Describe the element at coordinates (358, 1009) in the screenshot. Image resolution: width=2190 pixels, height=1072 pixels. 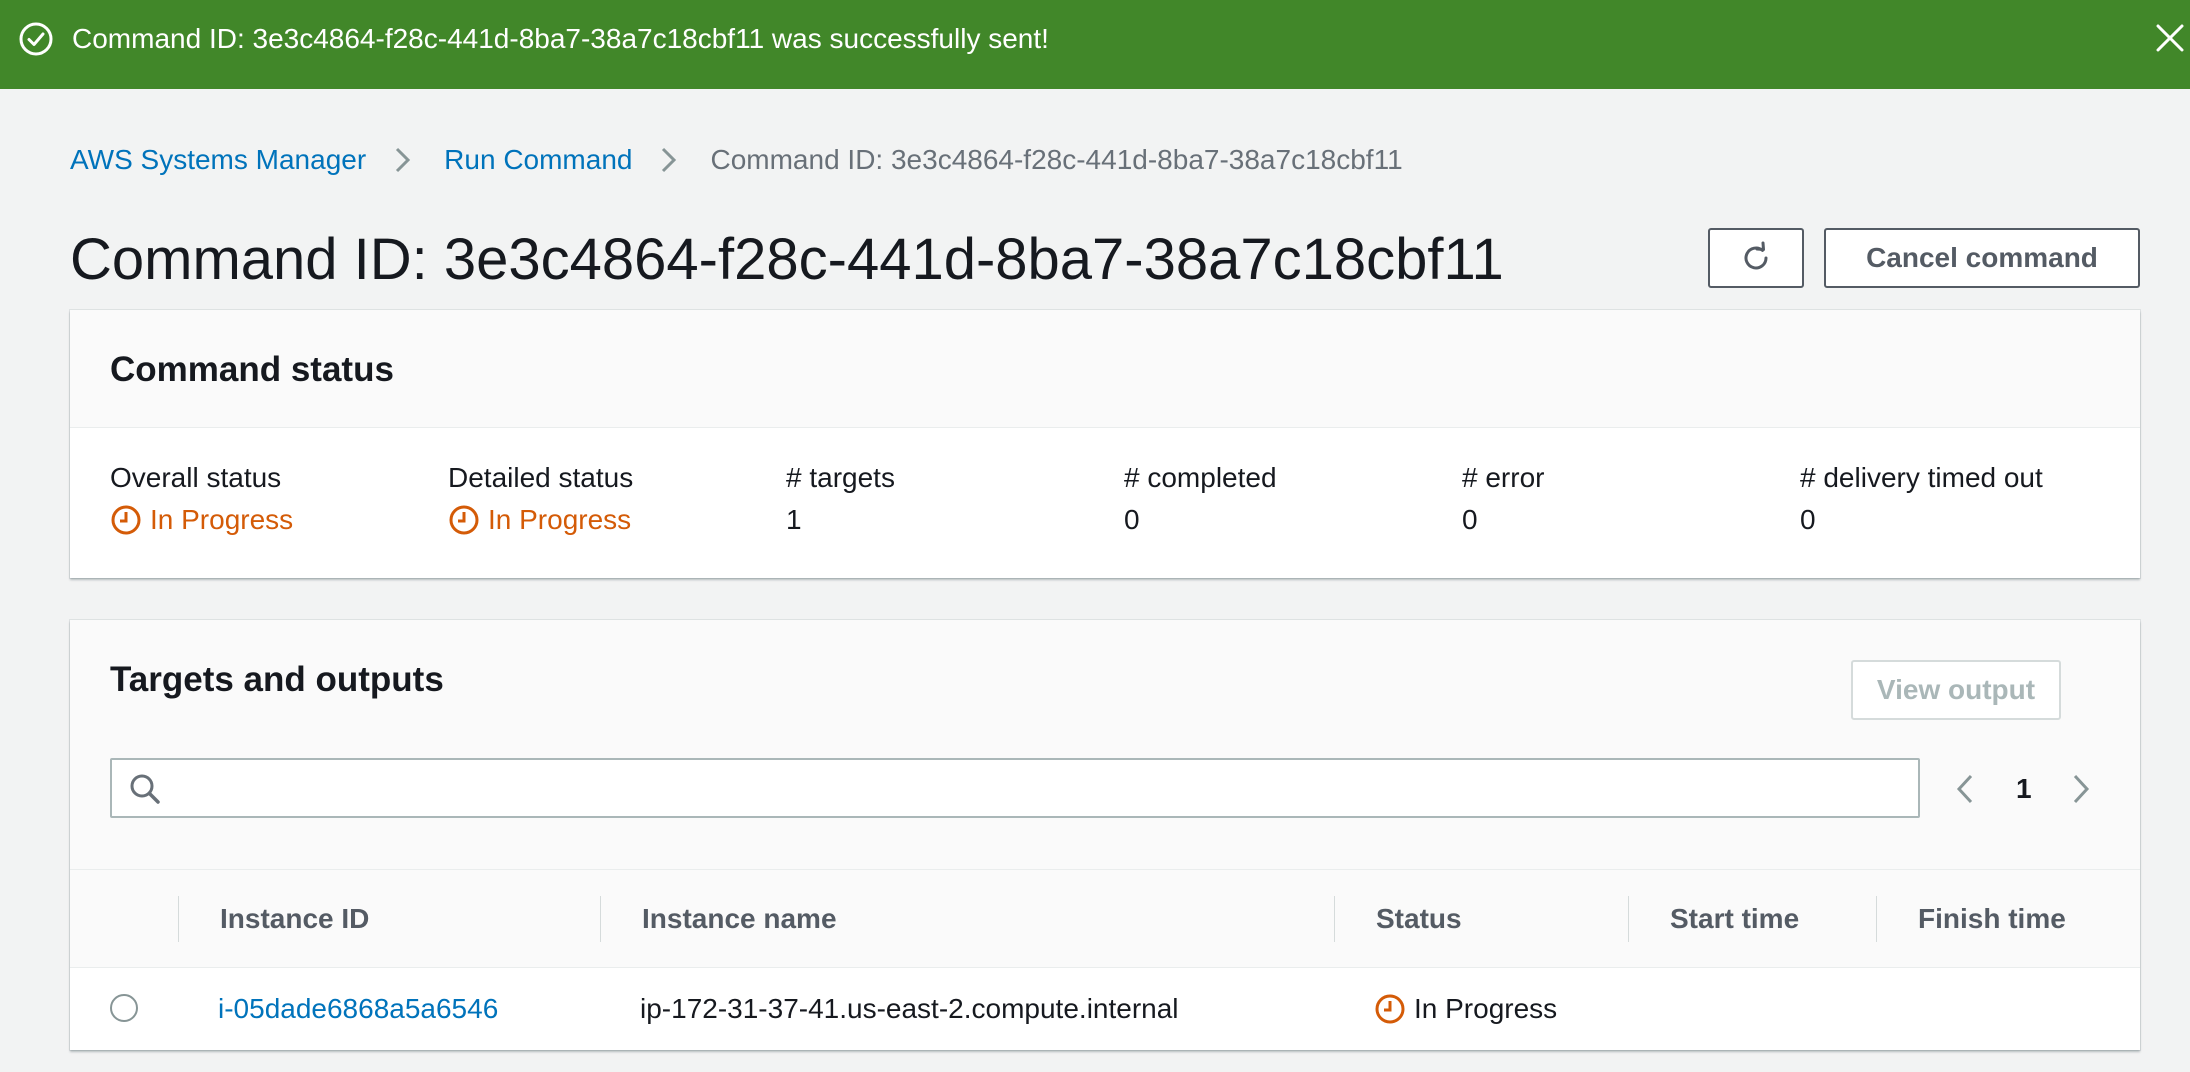
I see `instance-id-link: i-05dade6868a5a6546` at that location.